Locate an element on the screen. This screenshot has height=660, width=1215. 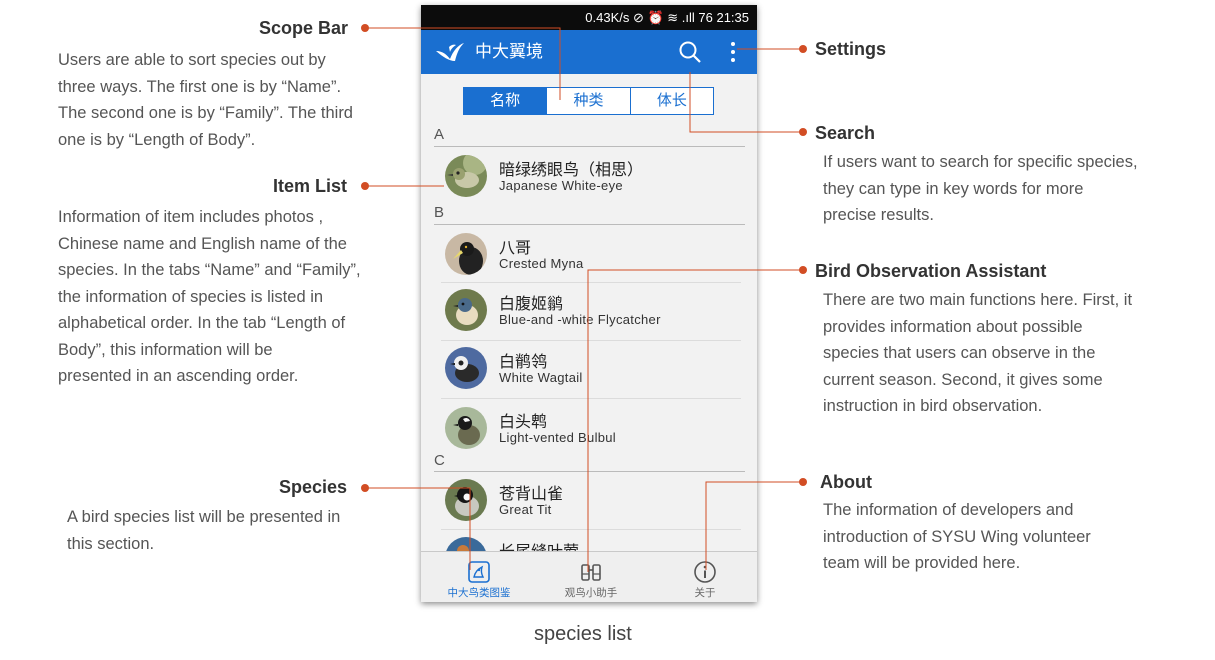
item-chinese-name: 八哥 is located at coordinates (515, 248).